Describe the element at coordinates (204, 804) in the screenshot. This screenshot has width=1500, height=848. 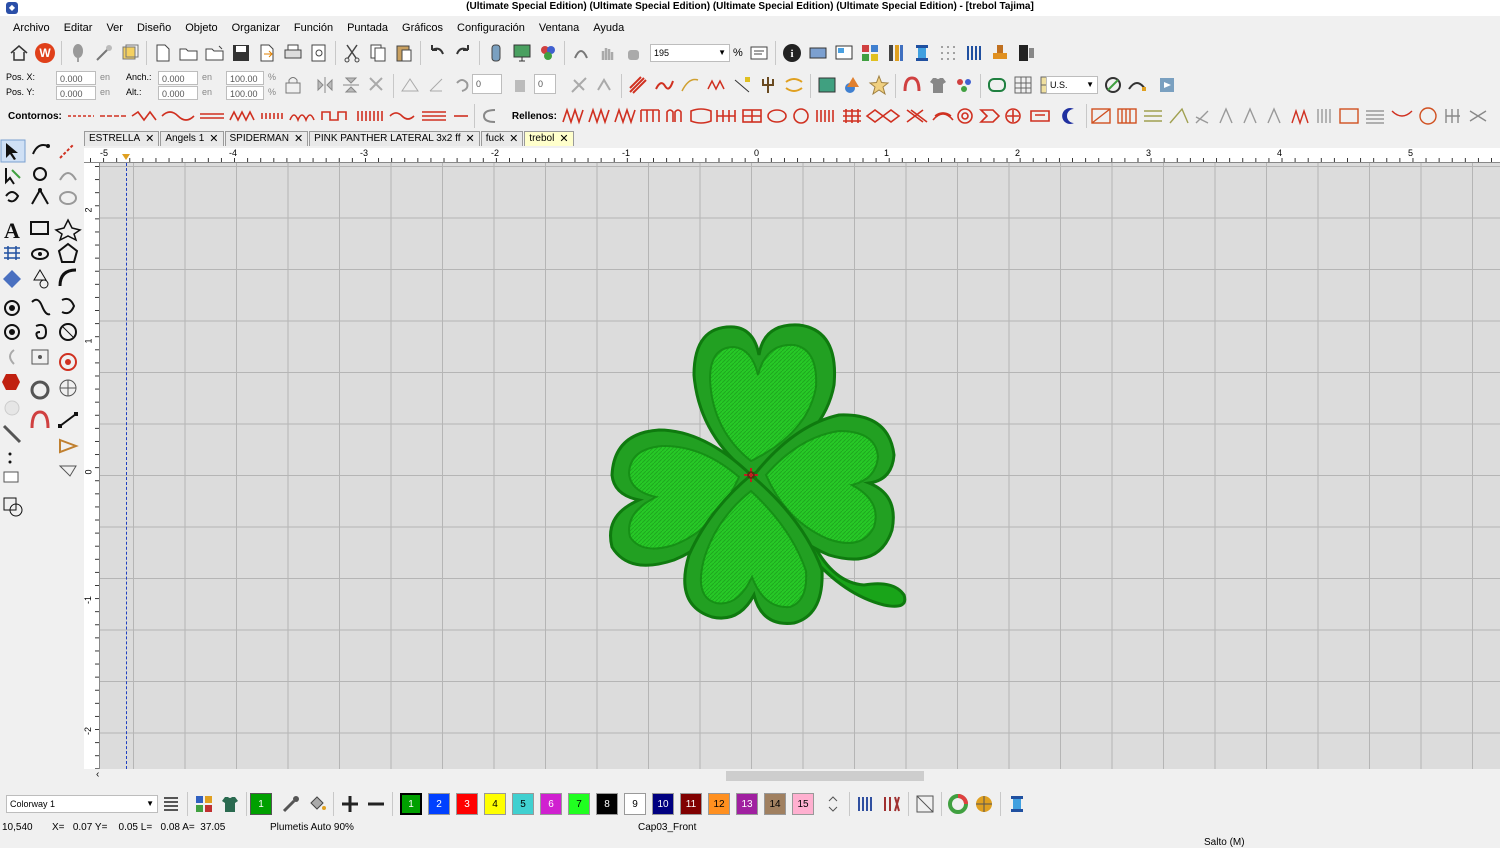
I see `color-palette-grid-icon` at that location.